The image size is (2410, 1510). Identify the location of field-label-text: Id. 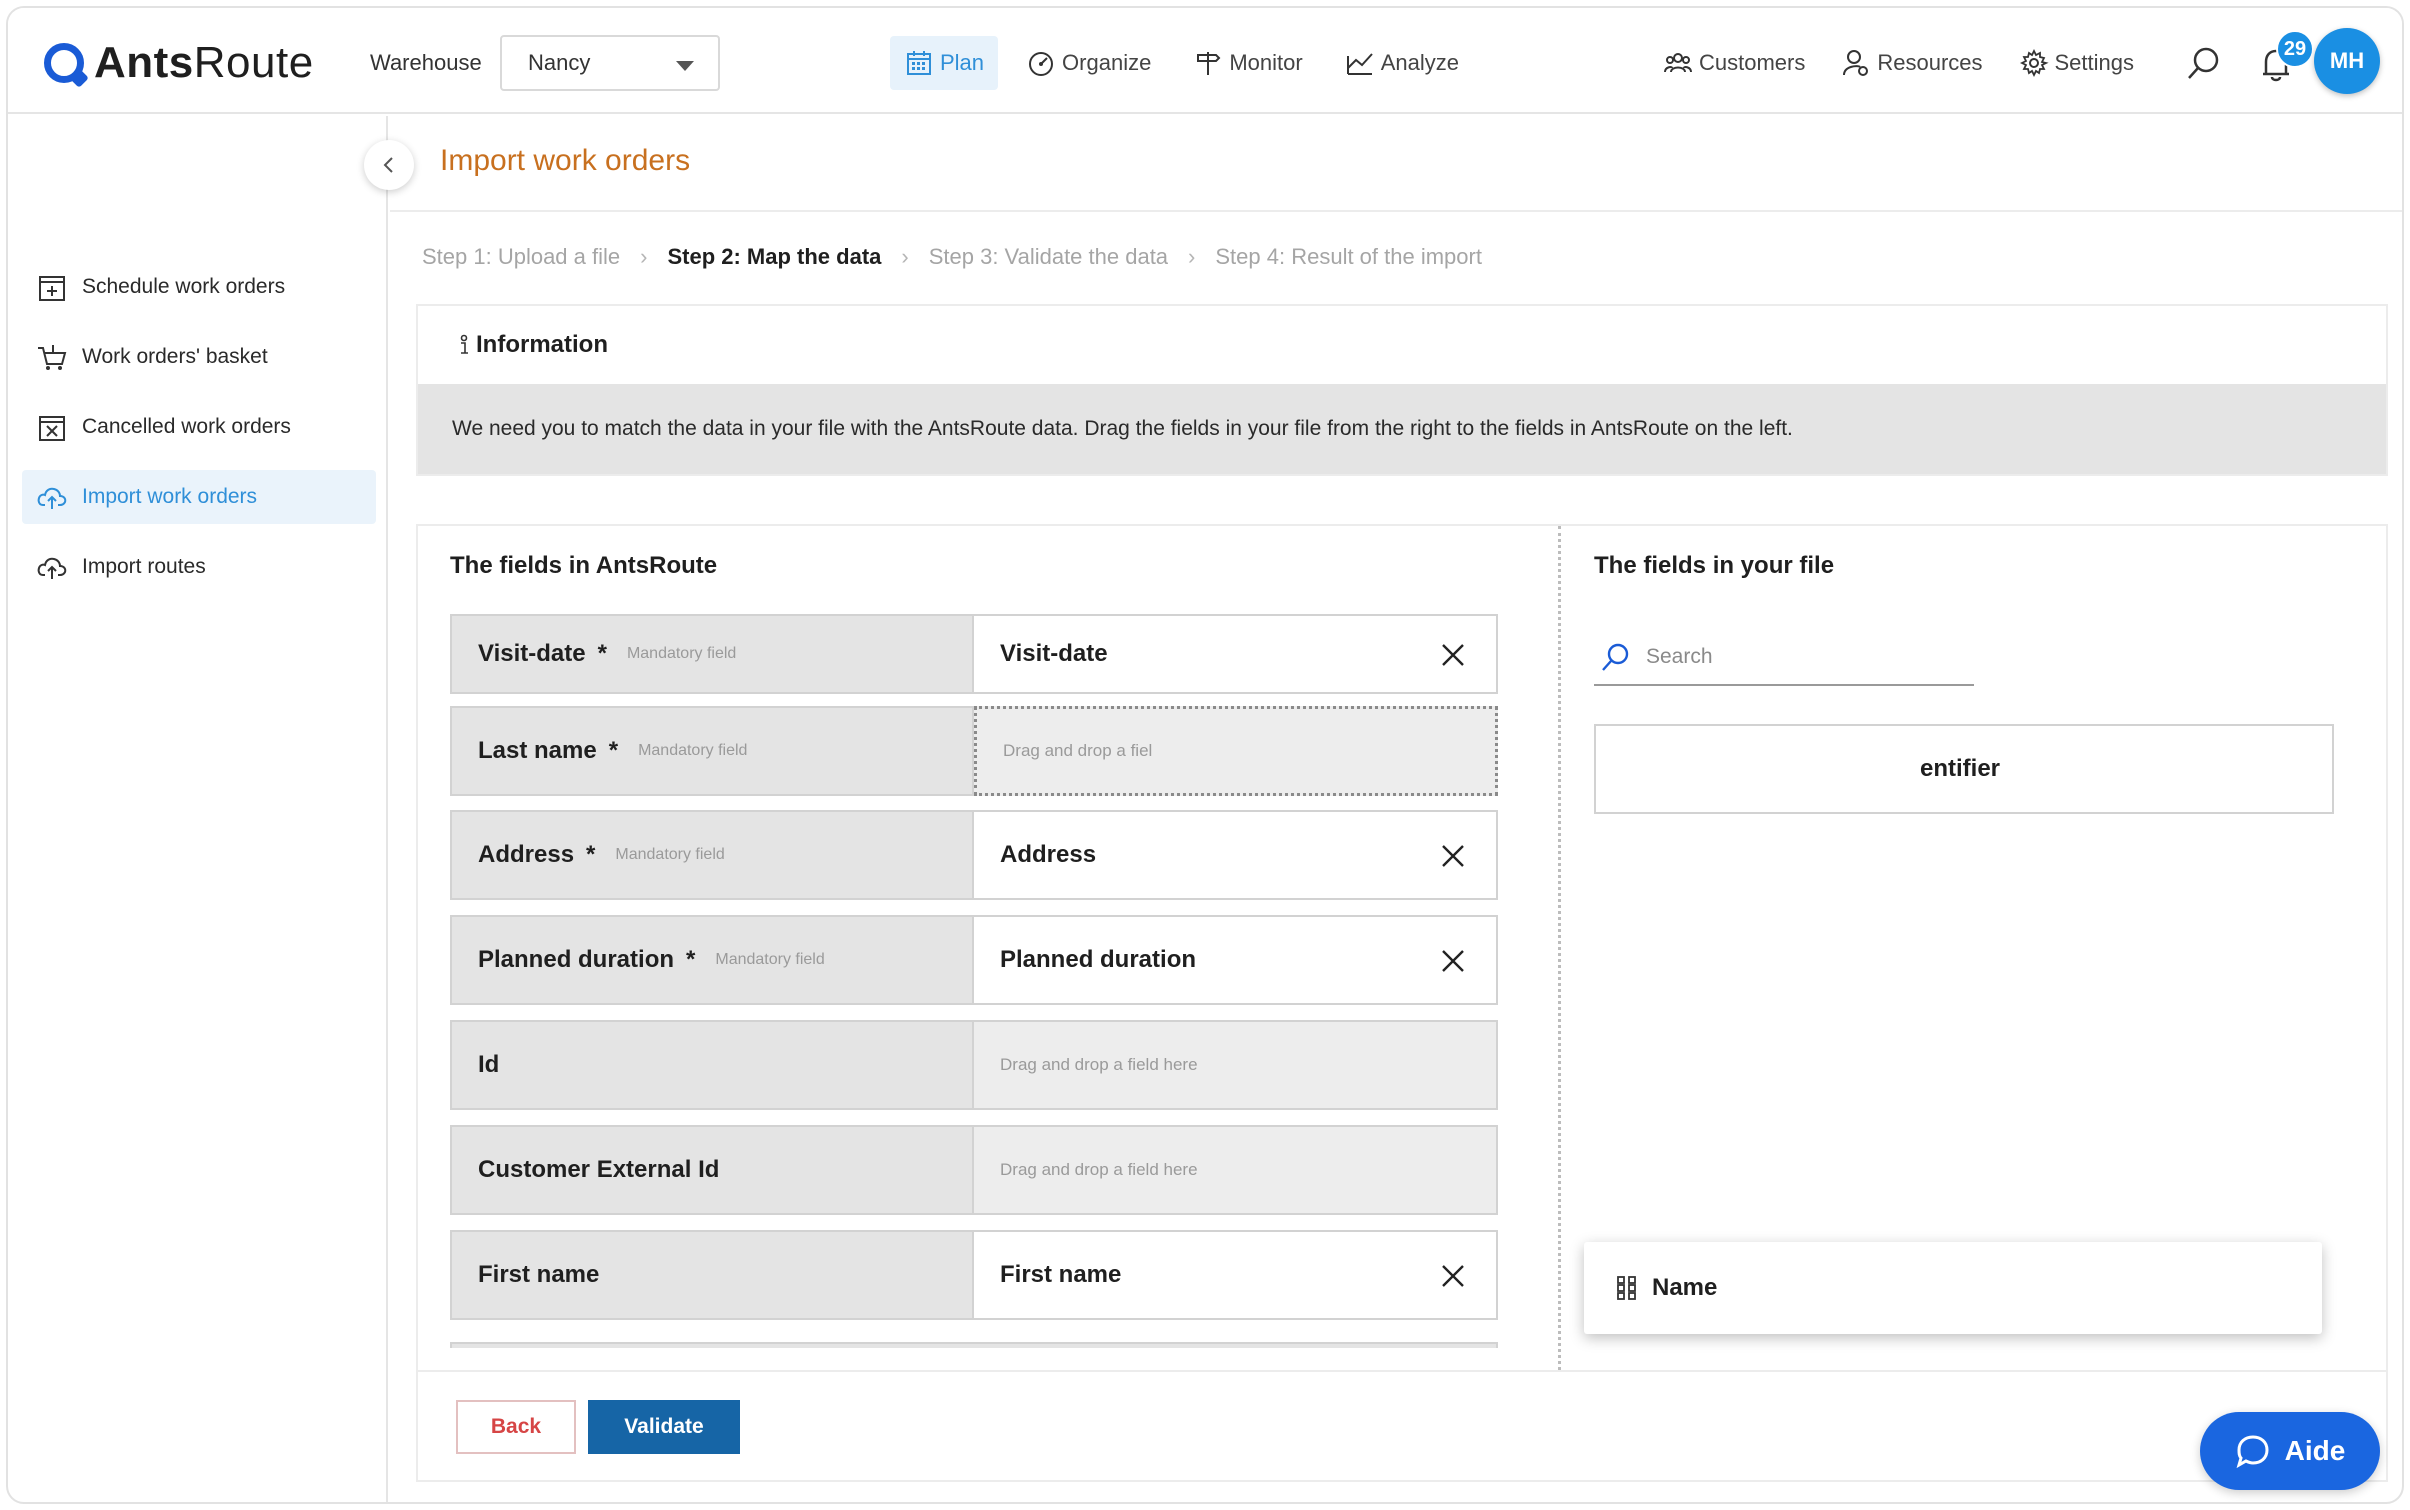
(489, 1064).